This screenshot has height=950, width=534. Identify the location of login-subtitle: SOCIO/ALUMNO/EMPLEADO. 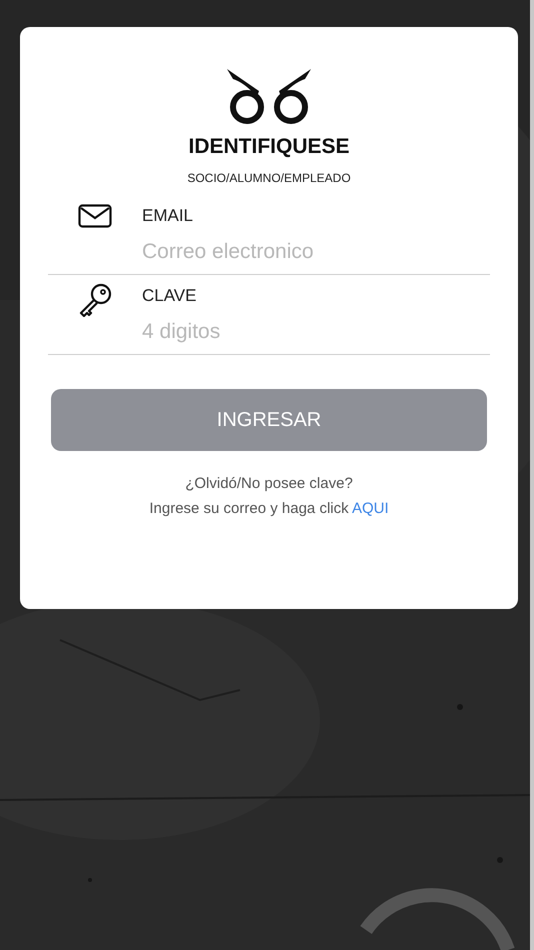
(269, 178).